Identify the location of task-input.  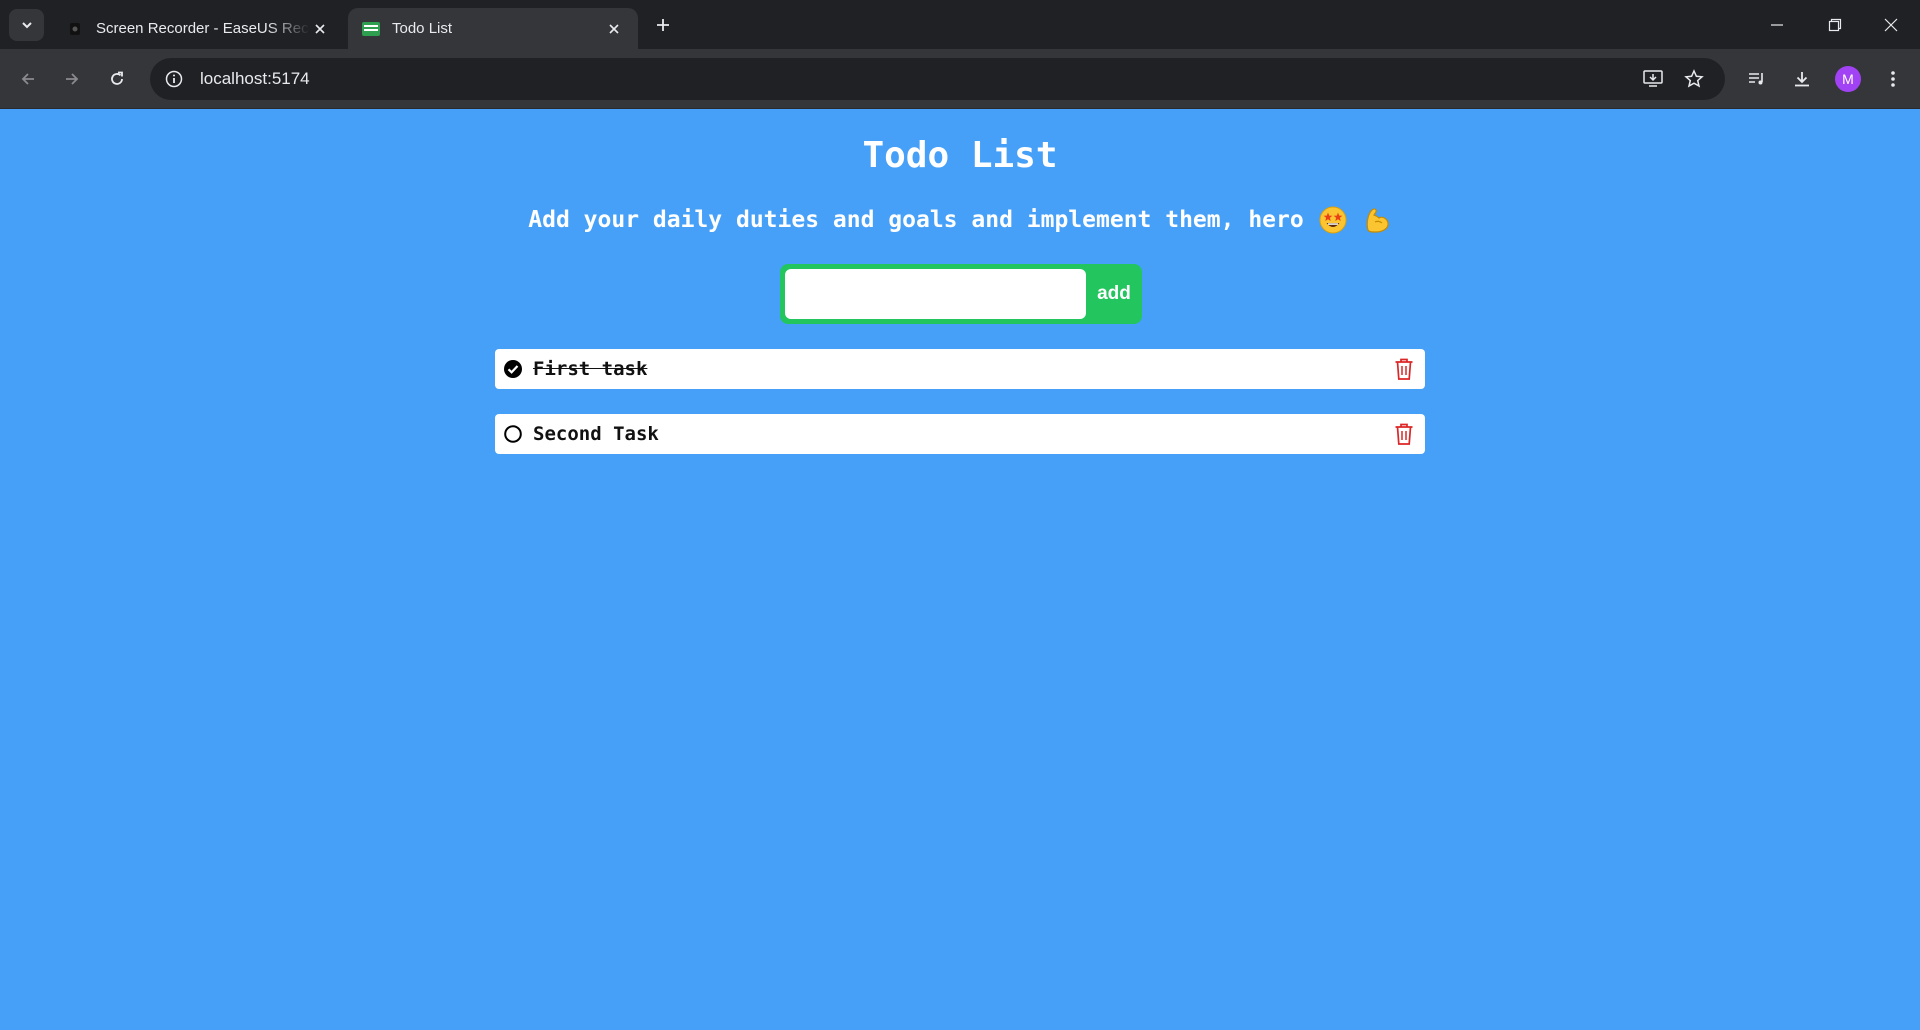
(935, 294).